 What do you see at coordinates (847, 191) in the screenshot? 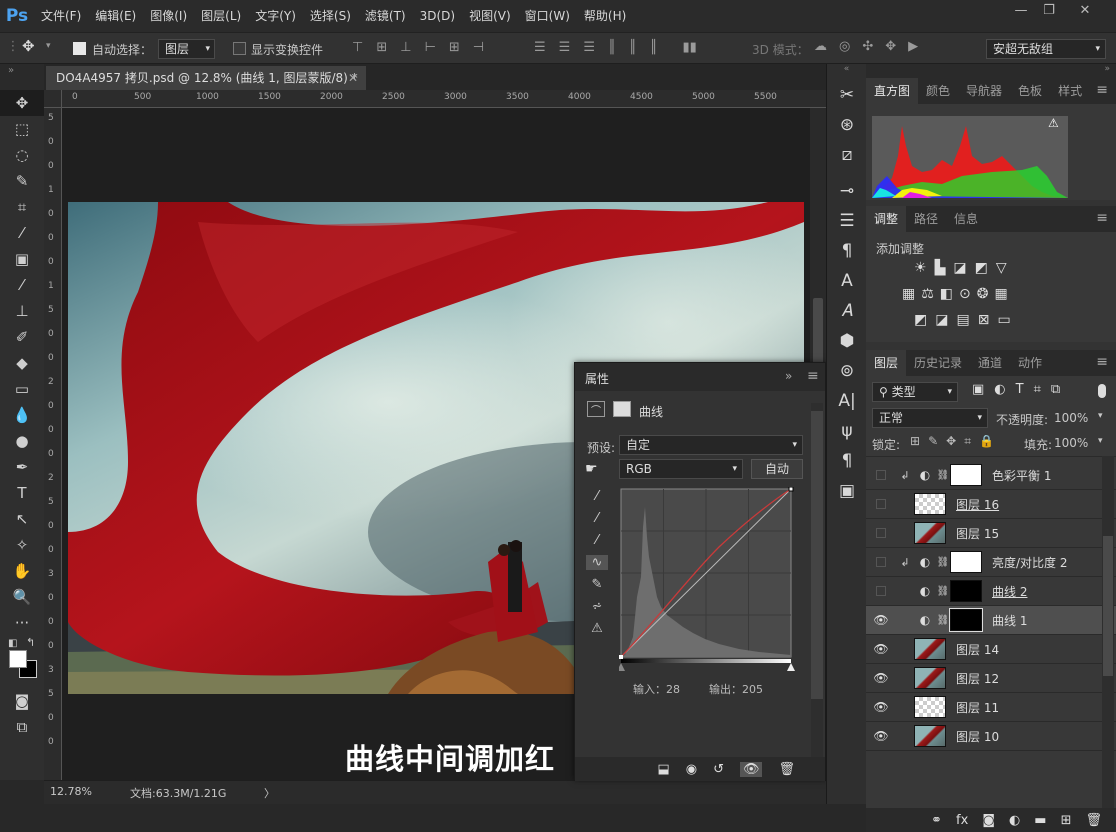
I see `brush-settings-icon: ⊸` at bounding box center [847, 191].